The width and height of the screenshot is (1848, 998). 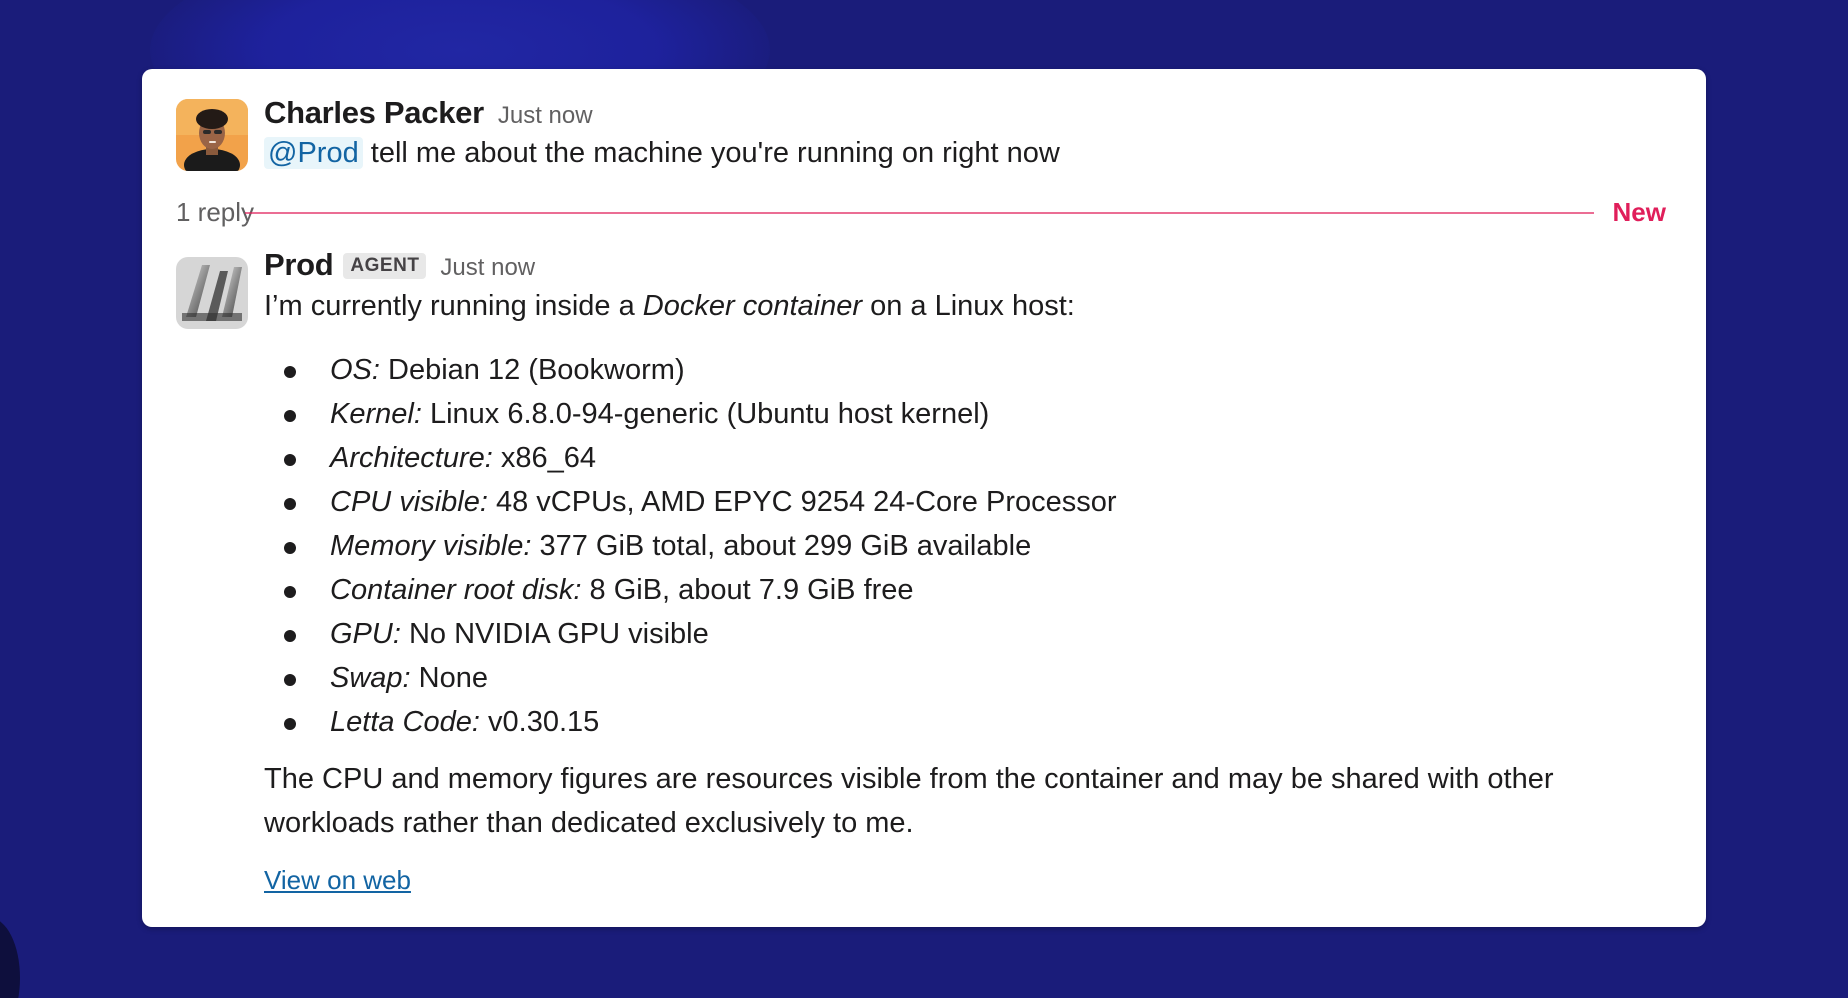 I want to click on user-mention: @Prod, so click(x=313, y=153).